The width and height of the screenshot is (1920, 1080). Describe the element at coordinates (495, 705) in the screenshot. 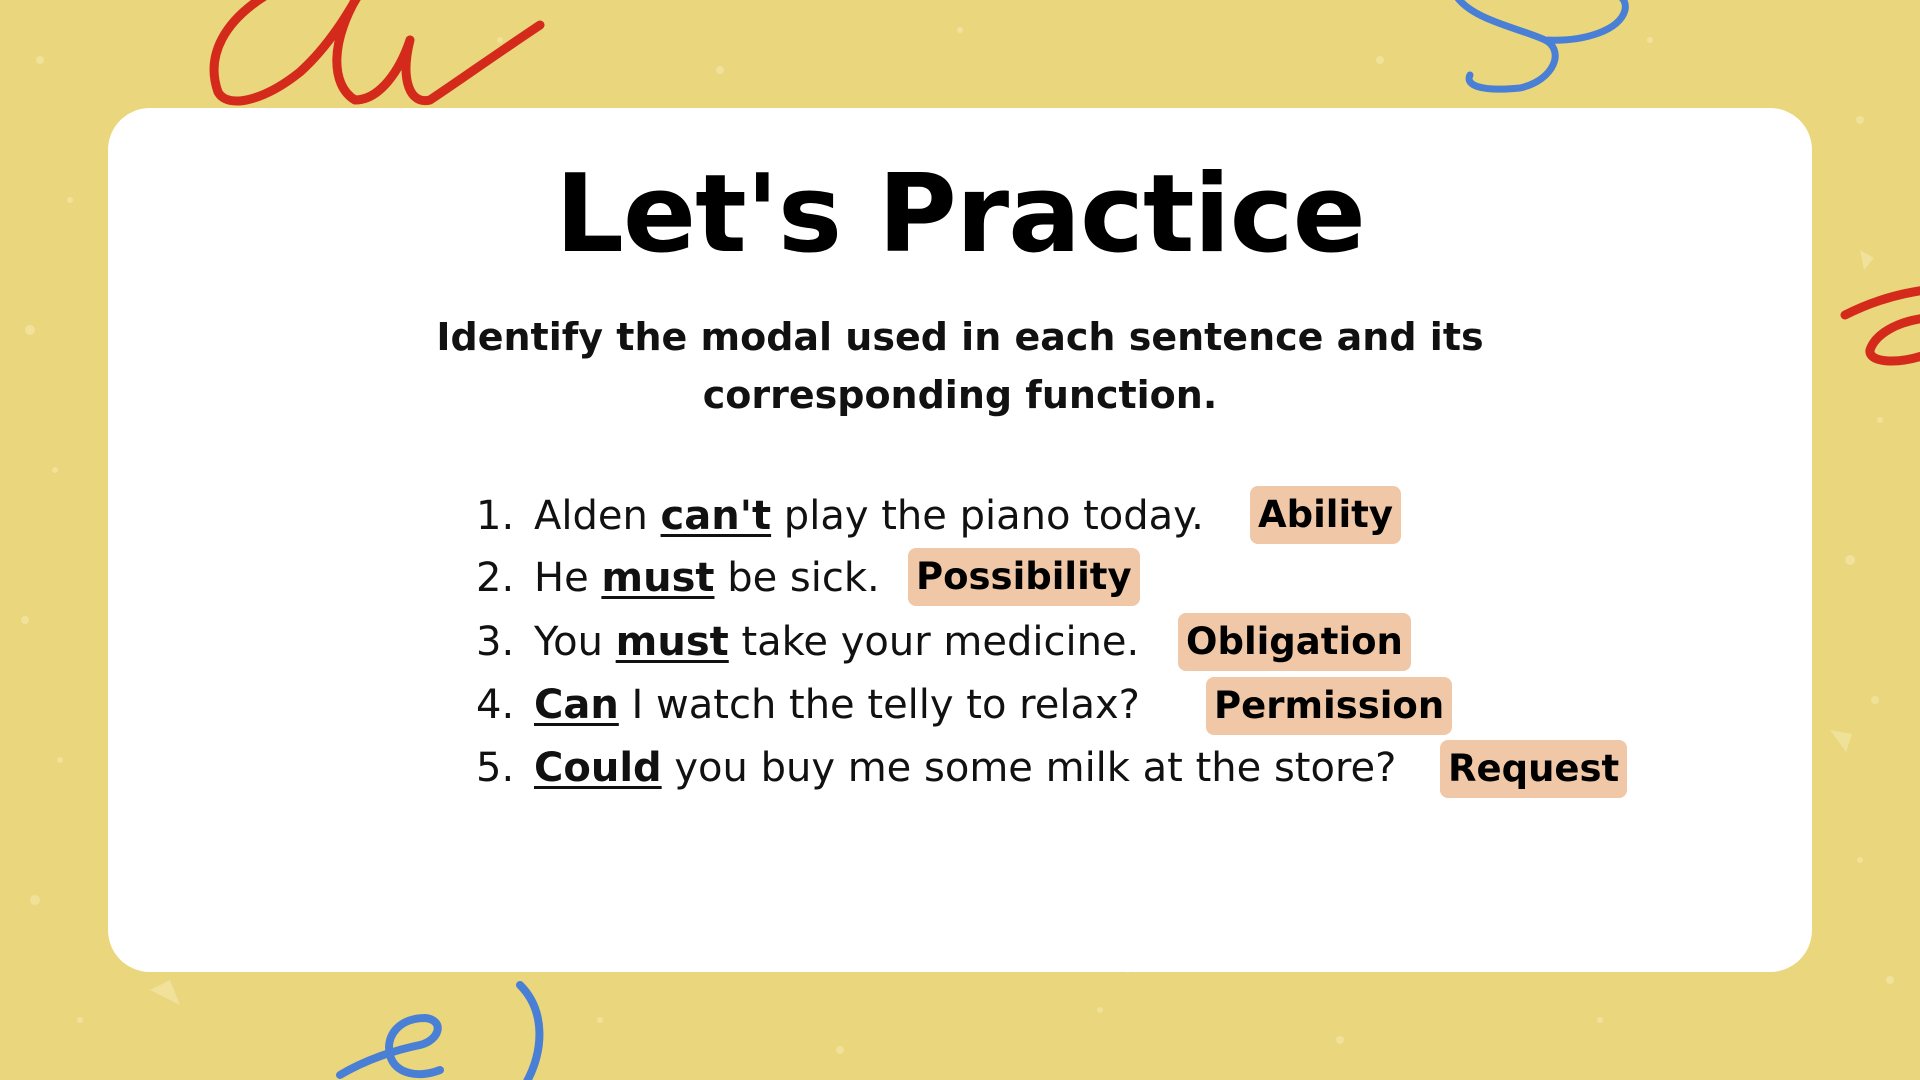

I see `item-number: 4.` at that location.